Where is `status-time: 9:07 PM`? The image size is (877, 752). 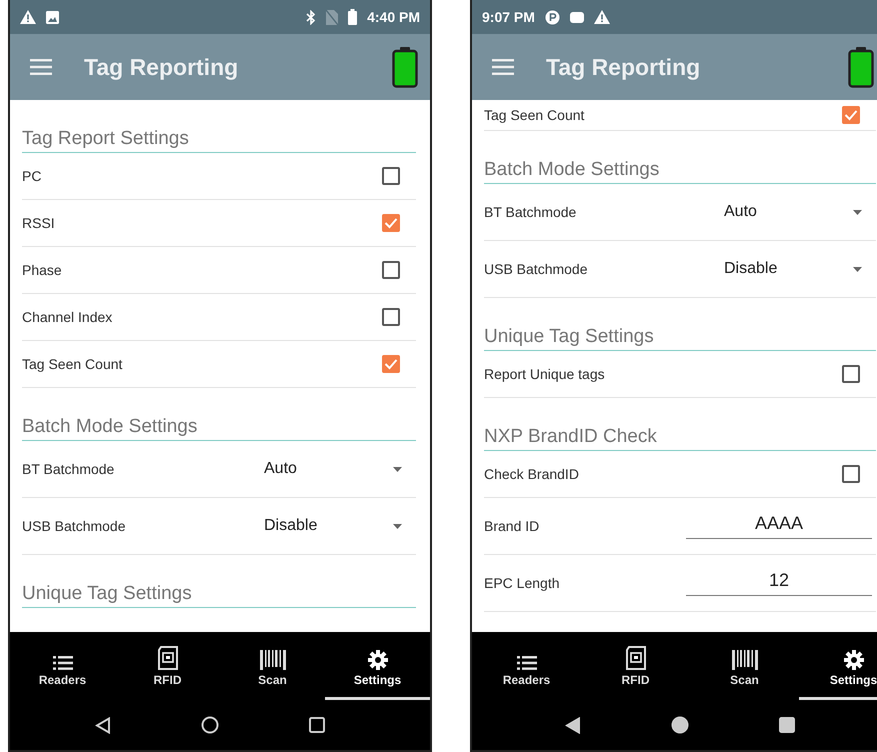
status-time: 9:07 PM is located at coordinates (508, 17).